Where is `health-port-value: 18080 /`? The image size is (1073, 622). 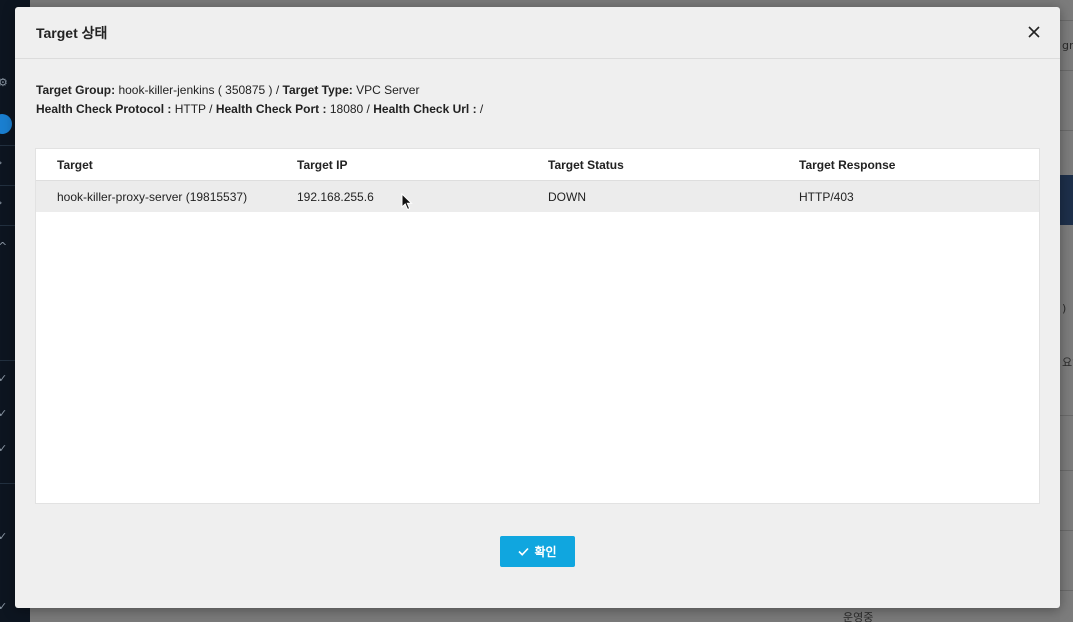
health-port-value: 18080 / is located at coordinates (350, 109).